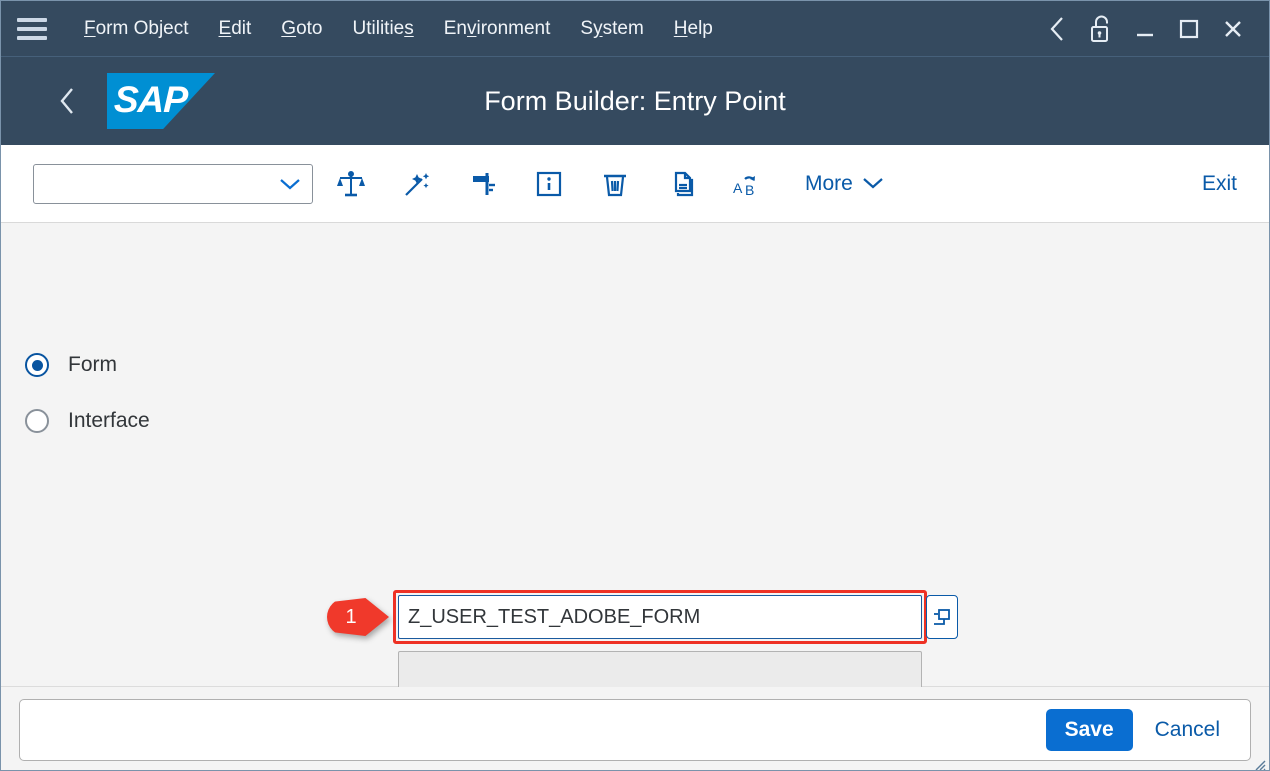  I want to click on translate-ab-icon: A B, so click(747, 184).